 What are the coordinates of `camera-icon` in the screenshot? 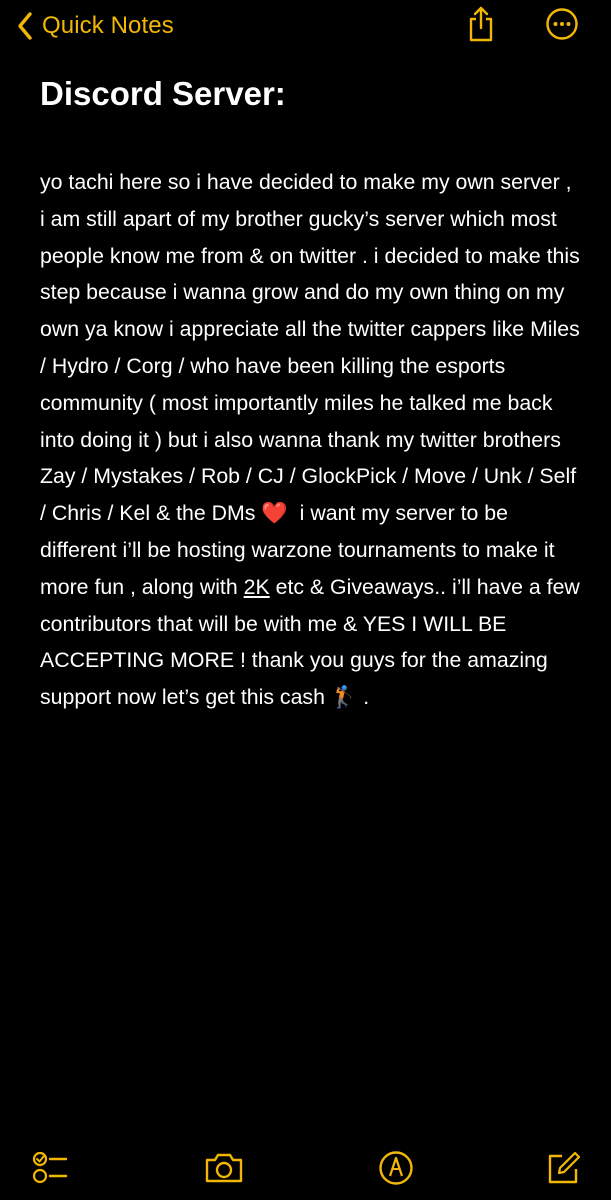 It's located at (224, 1170).